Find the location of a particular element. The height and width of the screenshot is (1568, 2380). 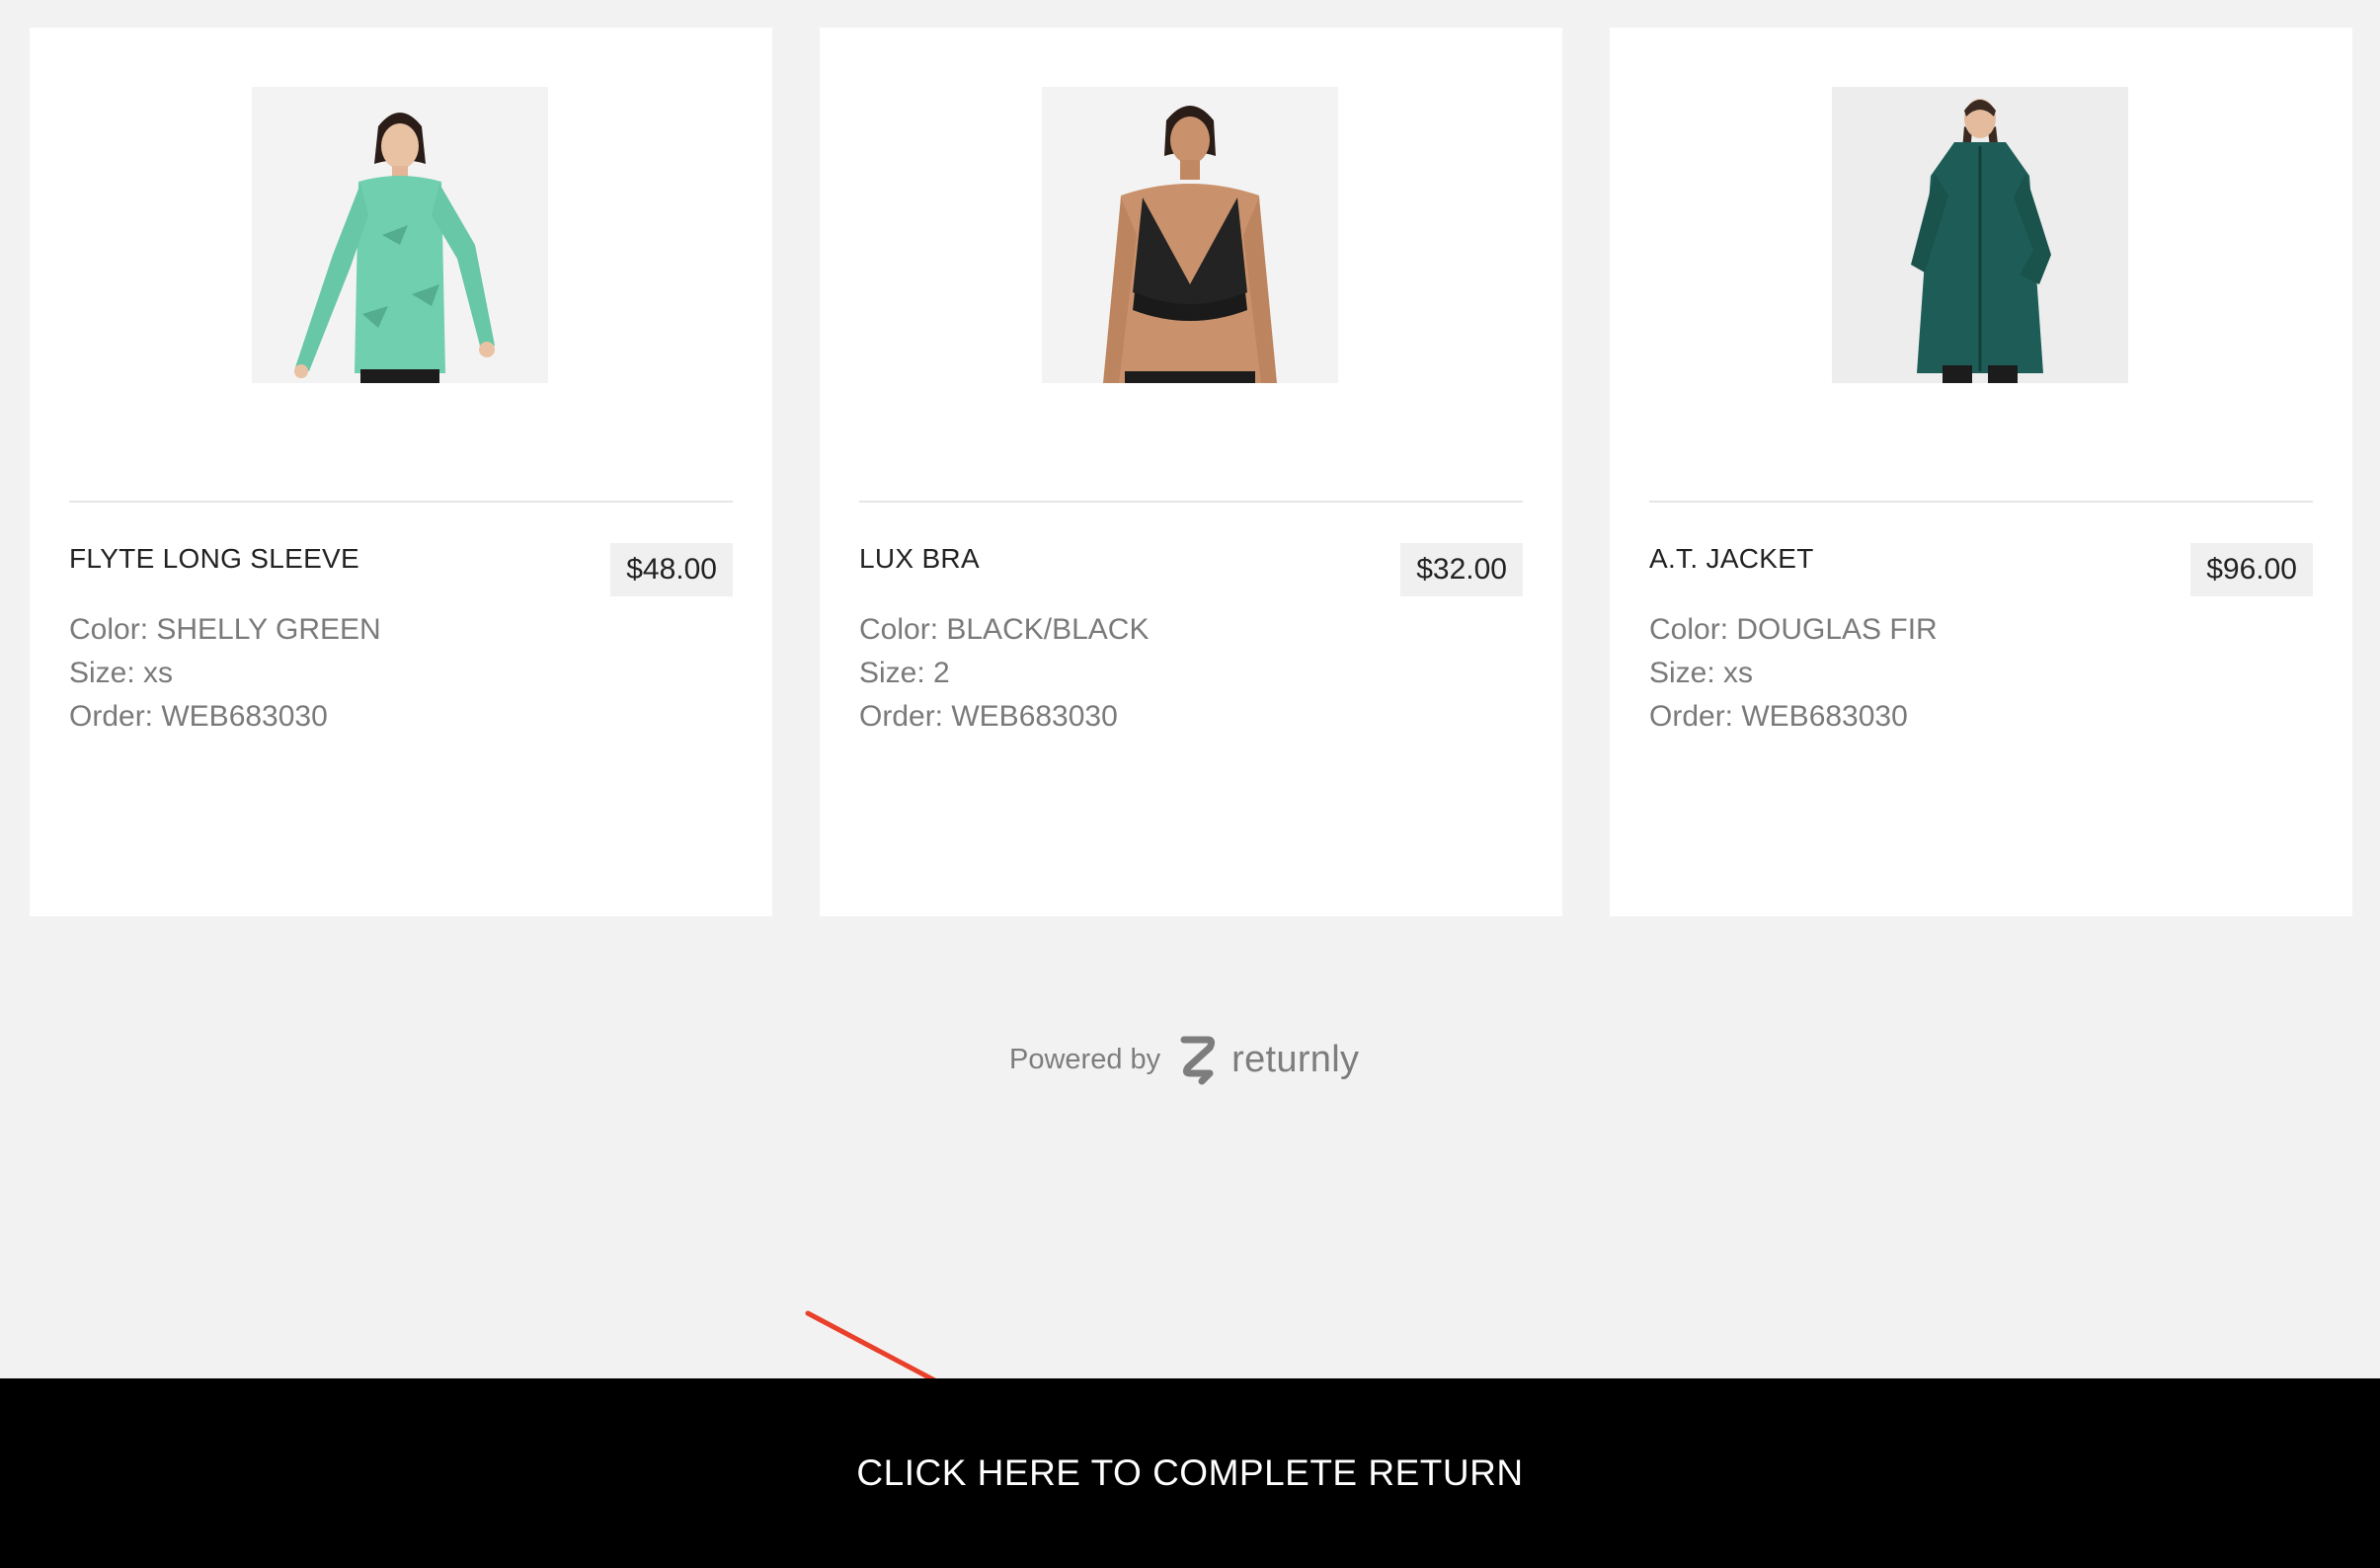

returnly-brand-name: returnly is located at coordinates (1295, 1059).